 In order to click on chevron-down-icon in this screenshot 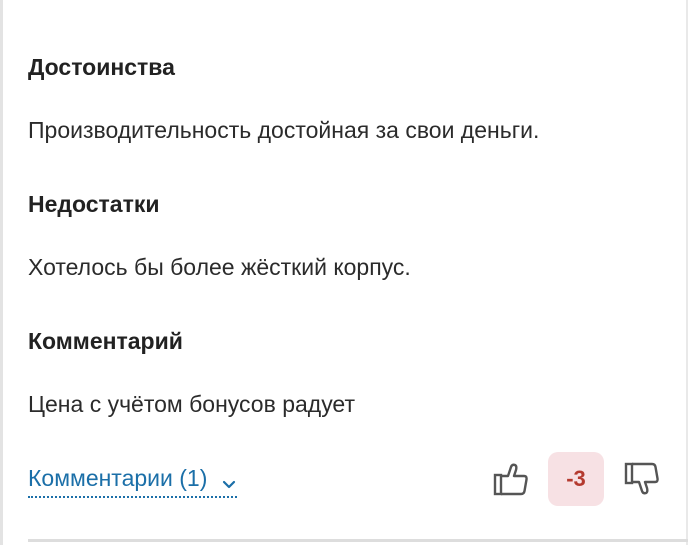, I will do `click(229, 478)`.